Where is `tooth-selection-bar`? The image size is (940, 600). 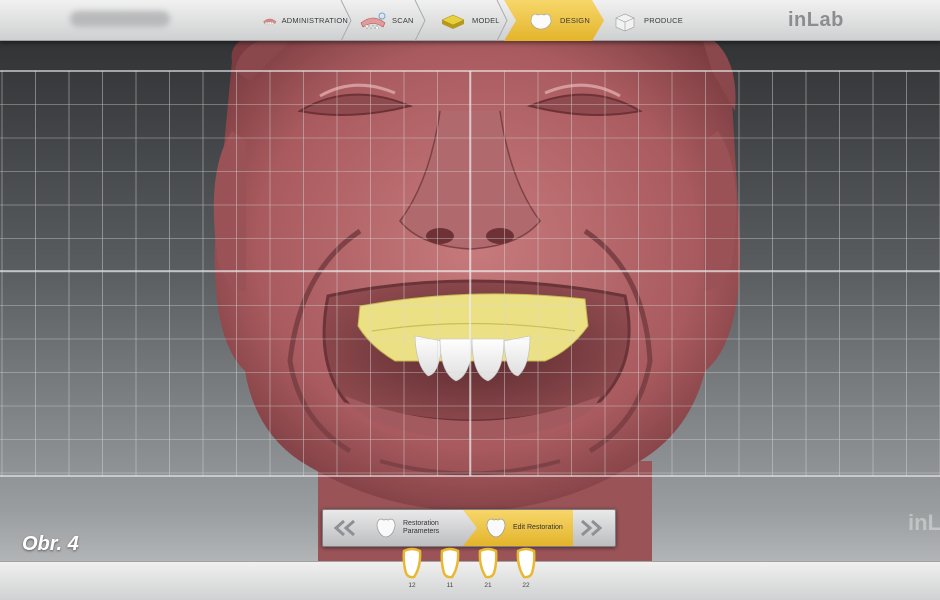
tooth-selection-bar is located at coordinates (470, 580).